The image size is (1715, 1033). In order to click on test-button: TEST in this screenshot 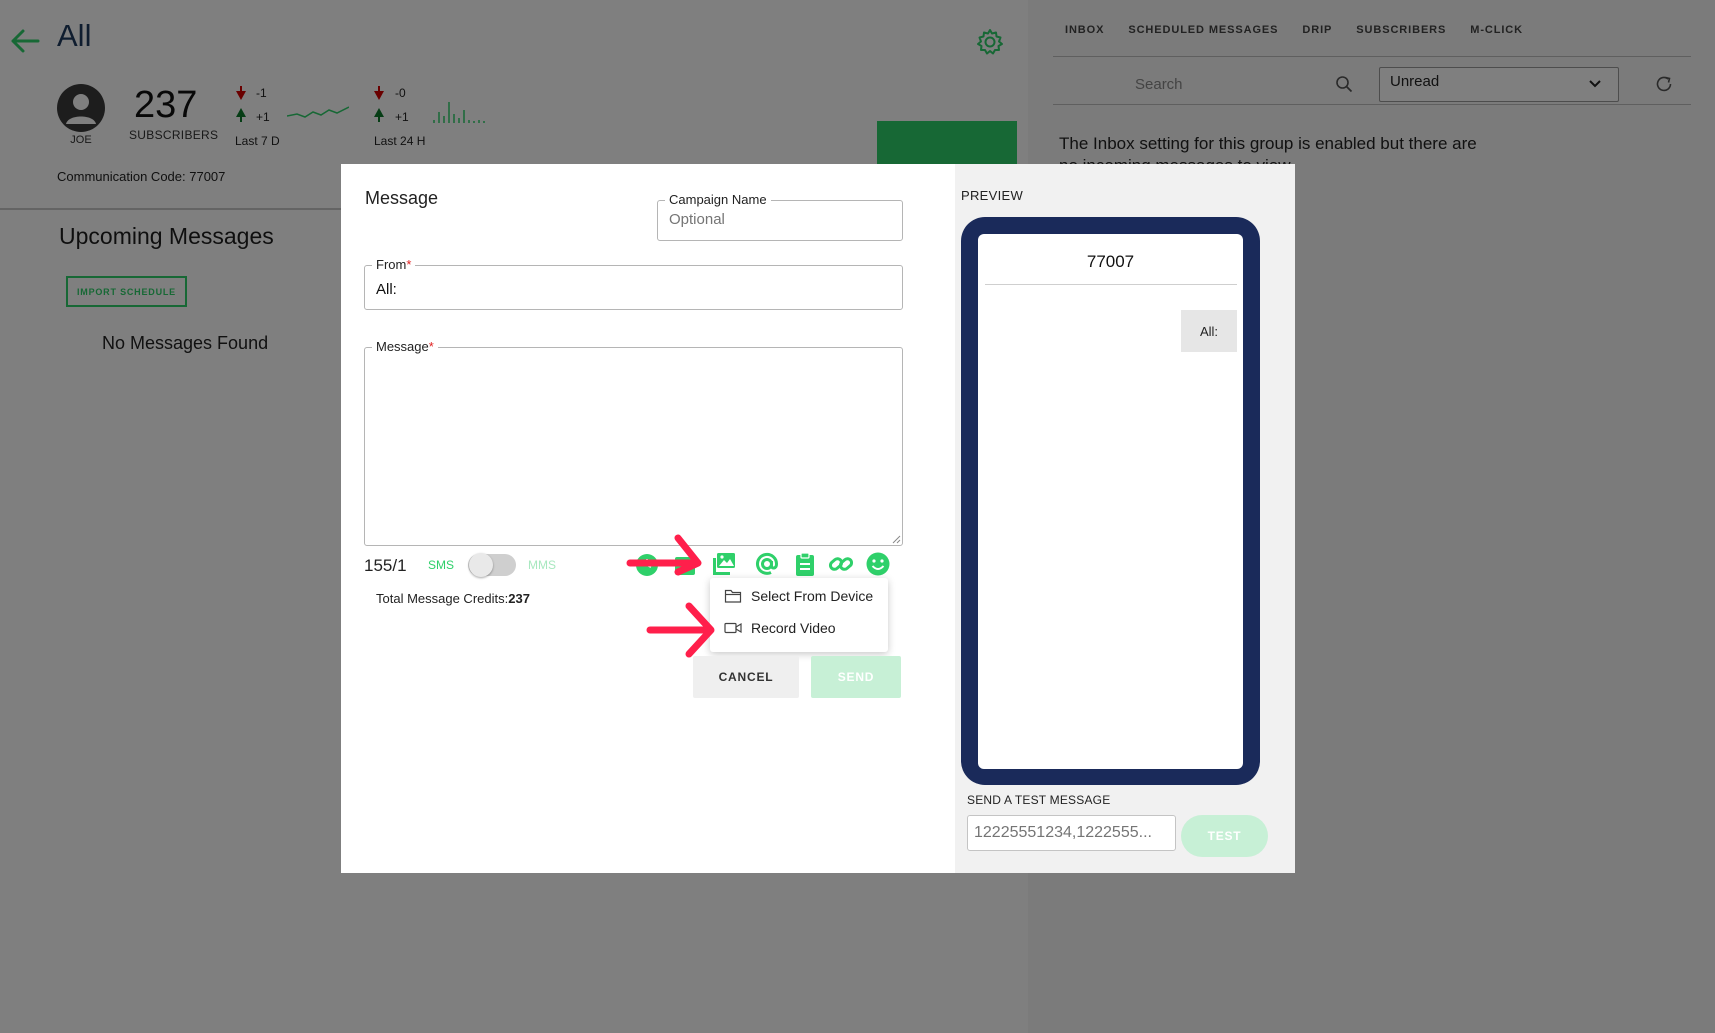, I will do `click(1224, 836)`.